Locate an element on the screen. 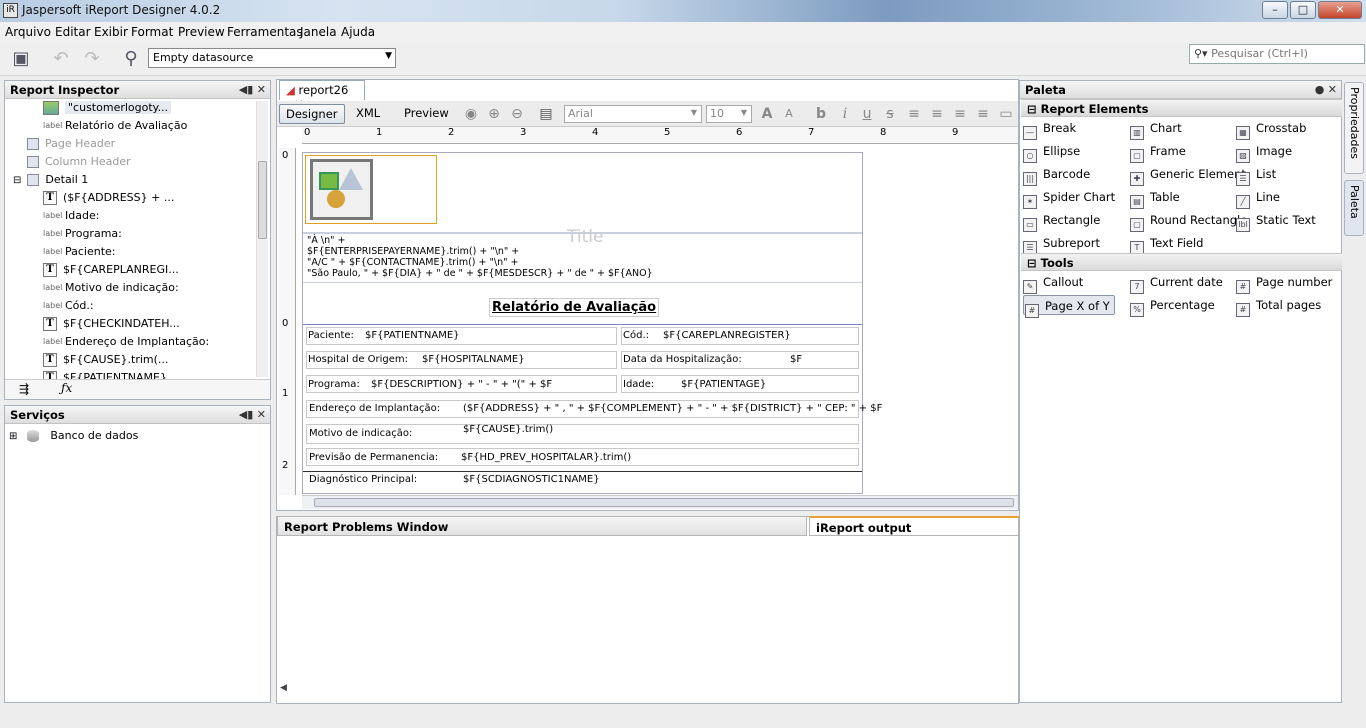 This screenshot has width=1366, height=728. bold-icon: b is located at coordinates (821, 114).